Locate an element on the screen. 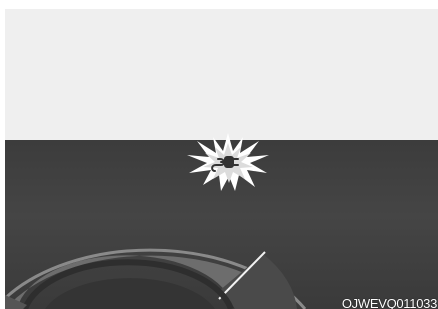 The image size is (438, 309). figure-code: OJWEVQ011033 is located at coordinates (389, 302).